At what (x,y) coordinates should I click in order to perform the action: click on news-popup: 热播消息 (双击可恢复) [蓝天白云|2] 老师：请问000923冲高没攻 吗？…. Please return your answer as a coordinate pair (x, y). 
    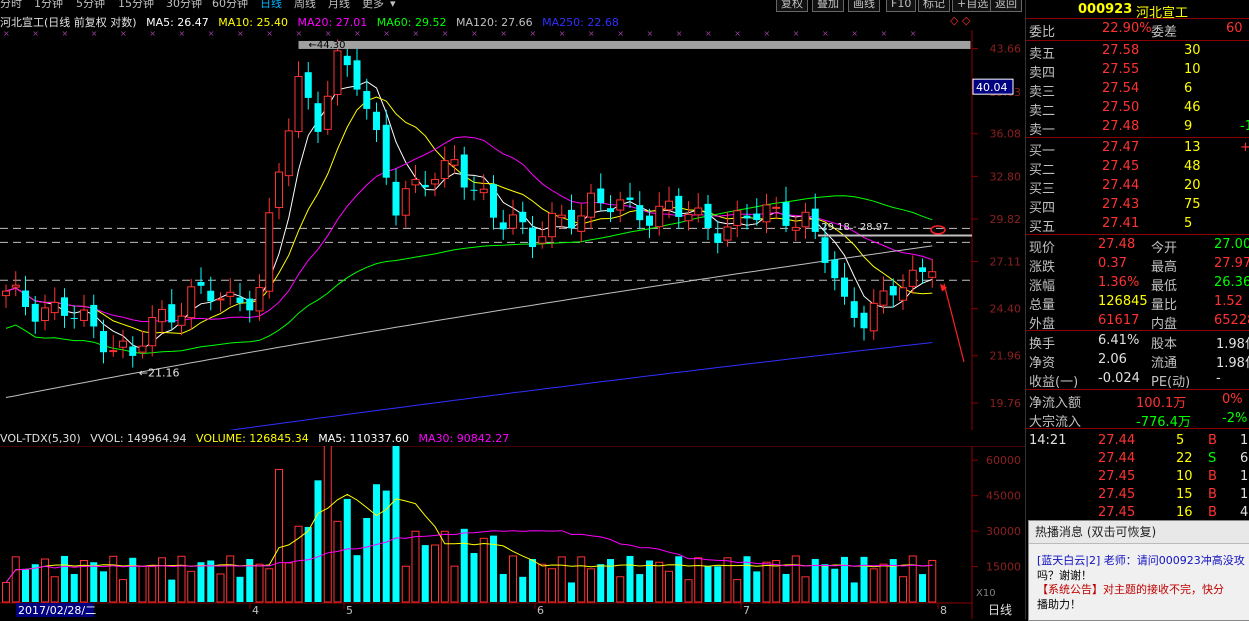
    Looking at the image, I should click on (1138, 570).